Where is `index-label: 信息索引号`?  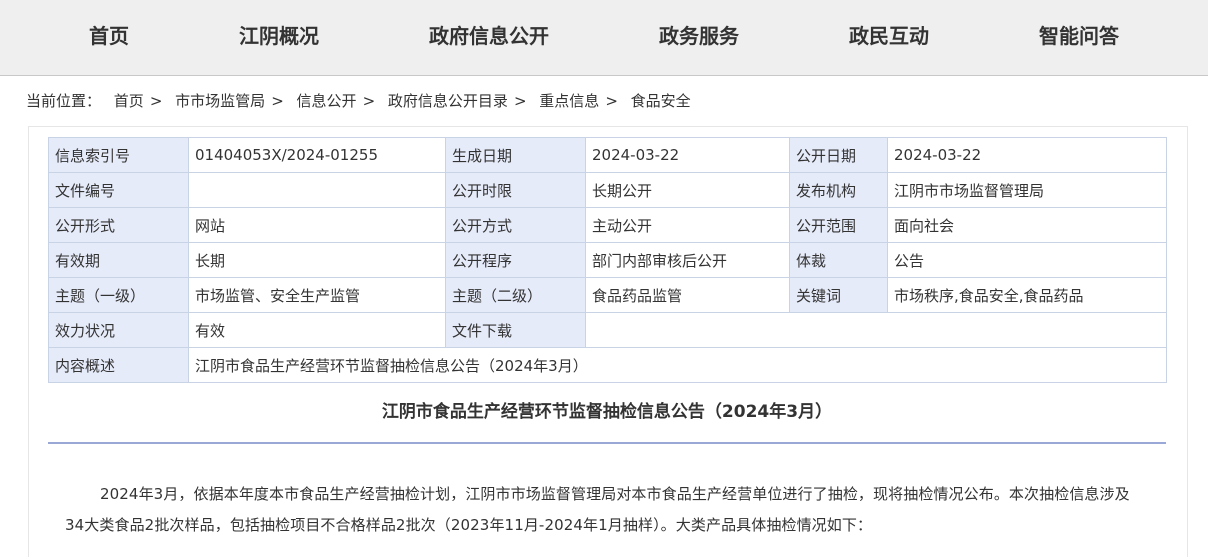
index-label: 信息索引号 is located at coordinates (118, 155).